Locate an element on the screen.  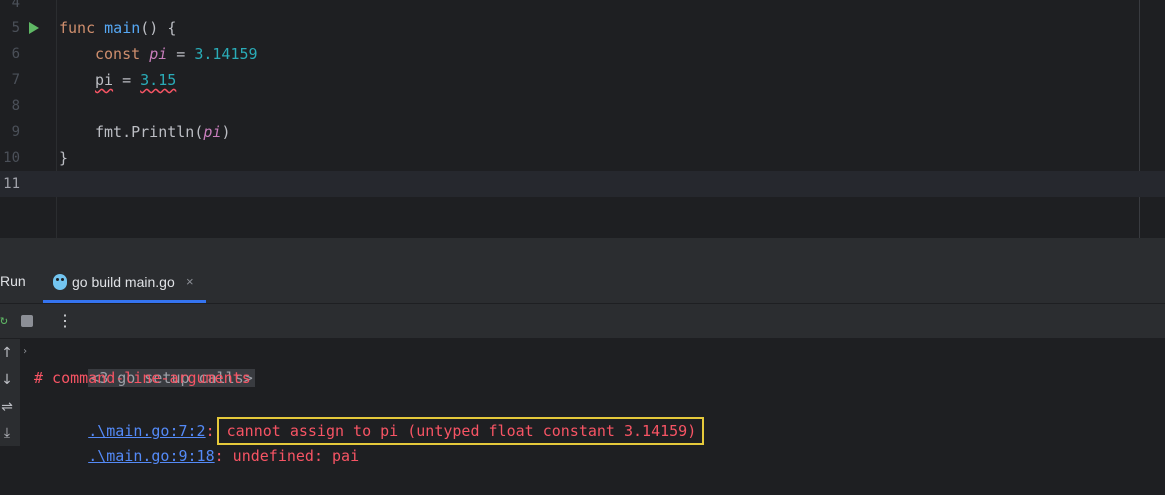
run-toolbar: ↻ ⋮ is located at coordinates (582, 321).